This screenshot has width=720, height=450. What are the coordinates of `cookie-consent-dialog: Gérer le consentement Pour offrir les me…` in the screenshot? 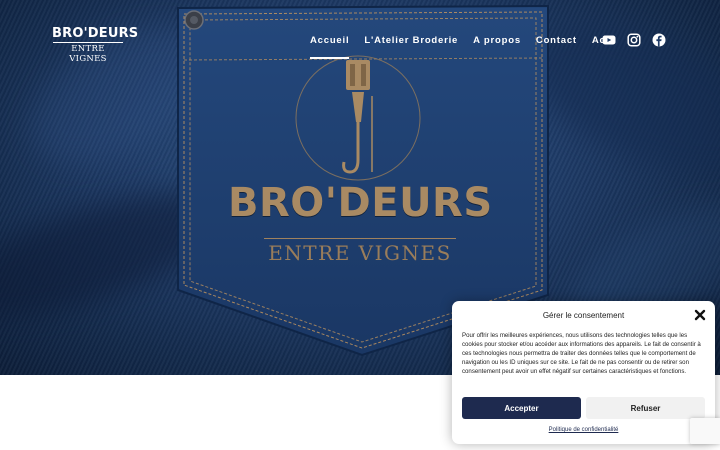 It's located at (583, 372).